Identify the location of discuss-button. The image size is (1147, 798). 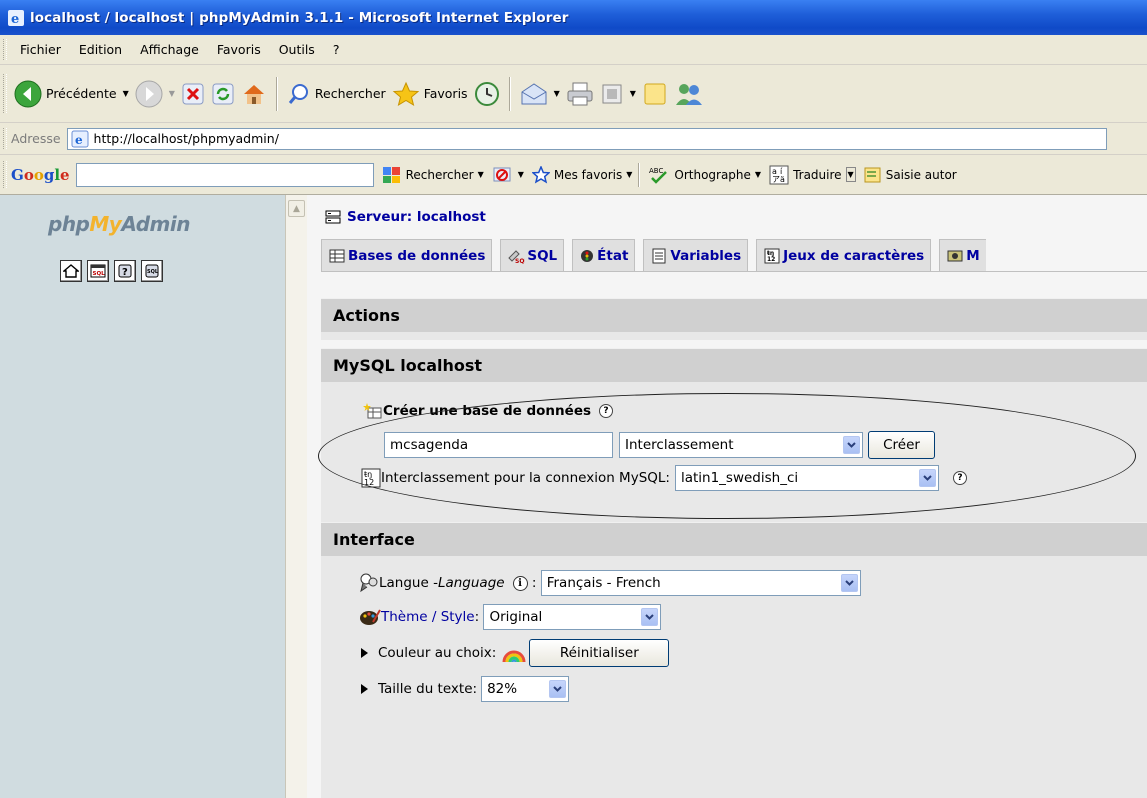
(655, 94).